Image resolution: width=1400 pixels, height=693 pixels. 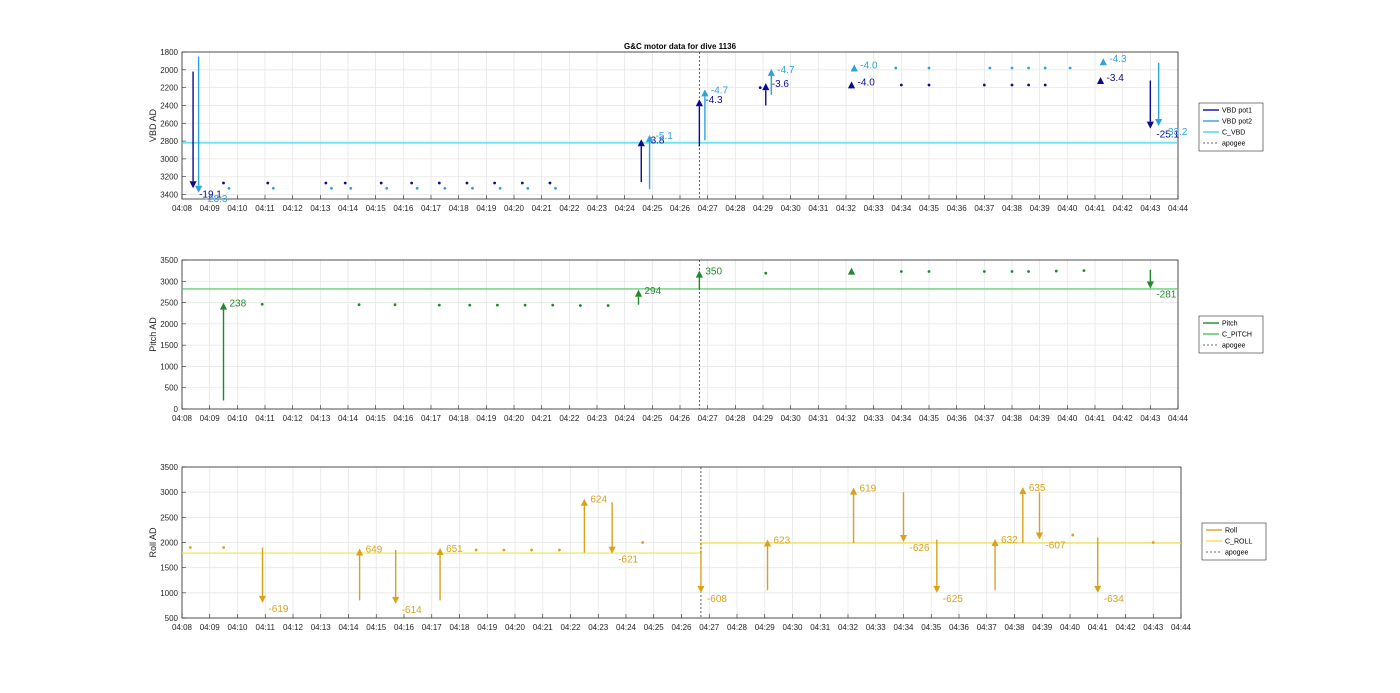 I want to click on x-tick-label: 04:27, so click(x=708, y=418).